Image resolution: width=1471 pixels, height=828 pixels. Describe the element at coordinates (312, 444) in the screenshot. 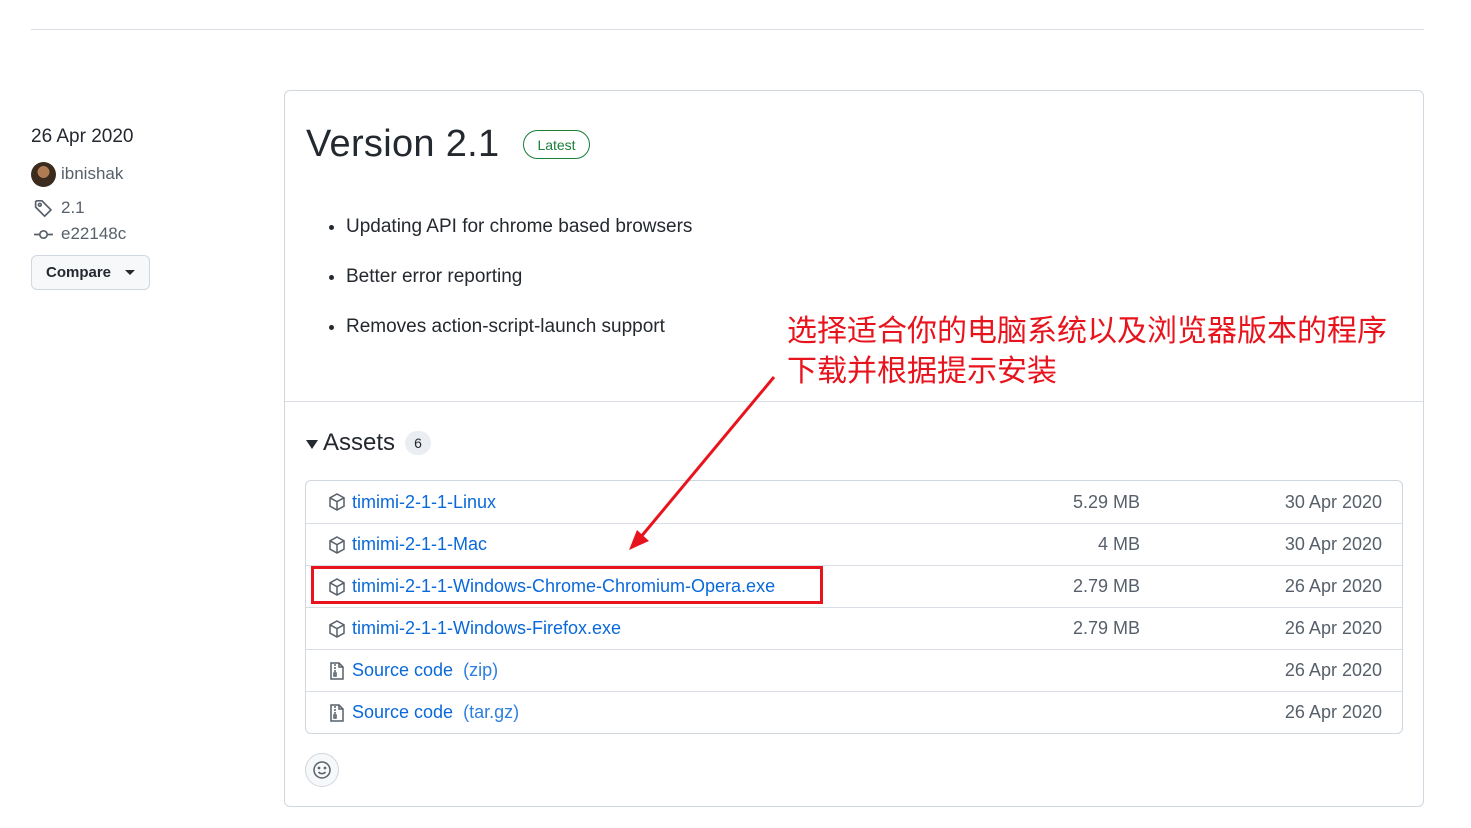

I see `triangle-down-icon` at that location.